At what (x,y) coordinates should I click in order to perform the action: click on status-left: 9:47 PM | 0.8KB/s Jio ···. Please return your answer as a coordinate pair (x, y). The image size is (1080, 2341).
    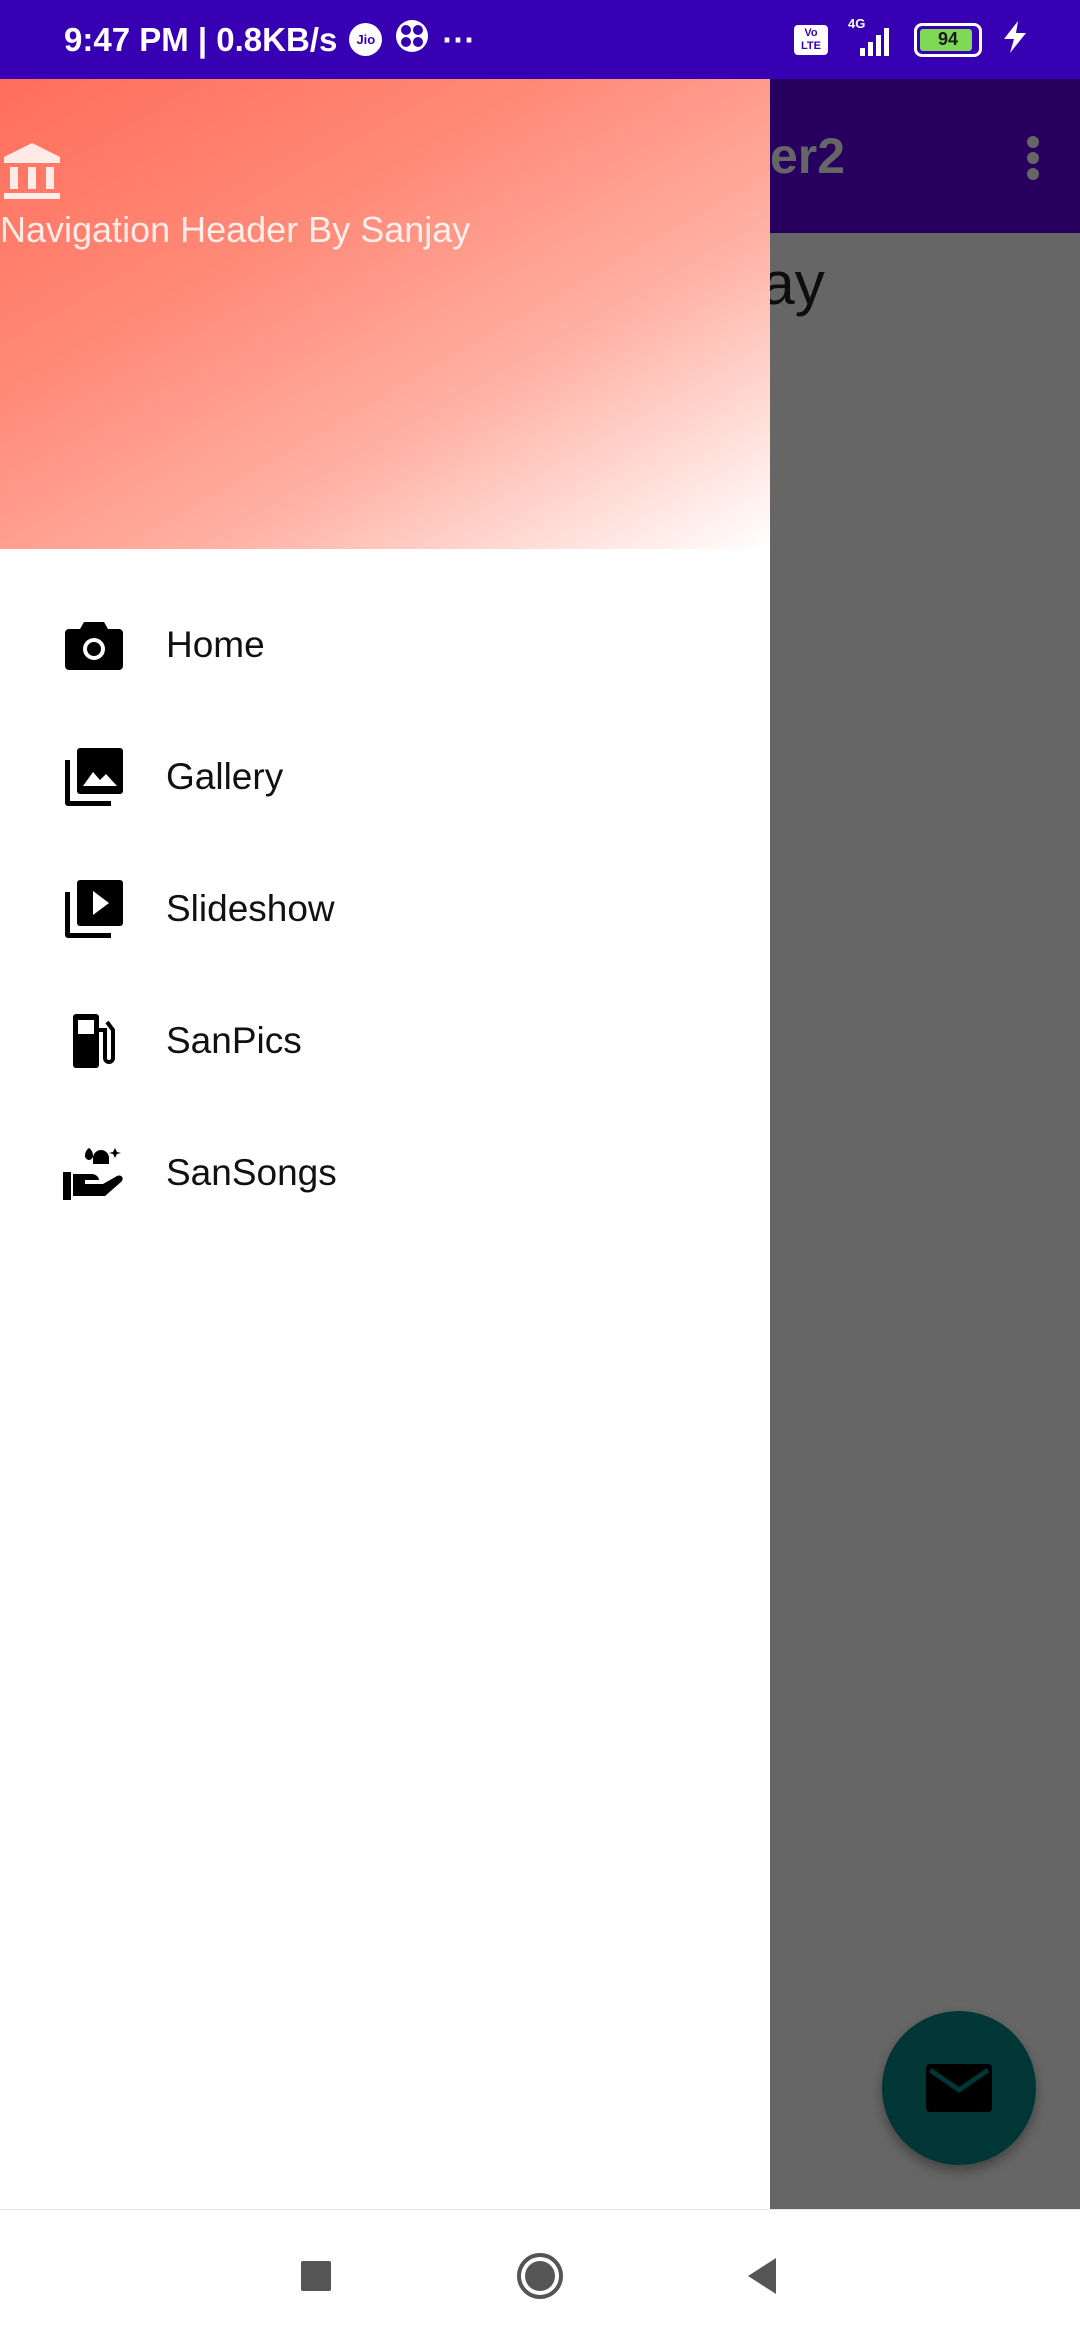
    Looking at the image, I should click on (269, 39).